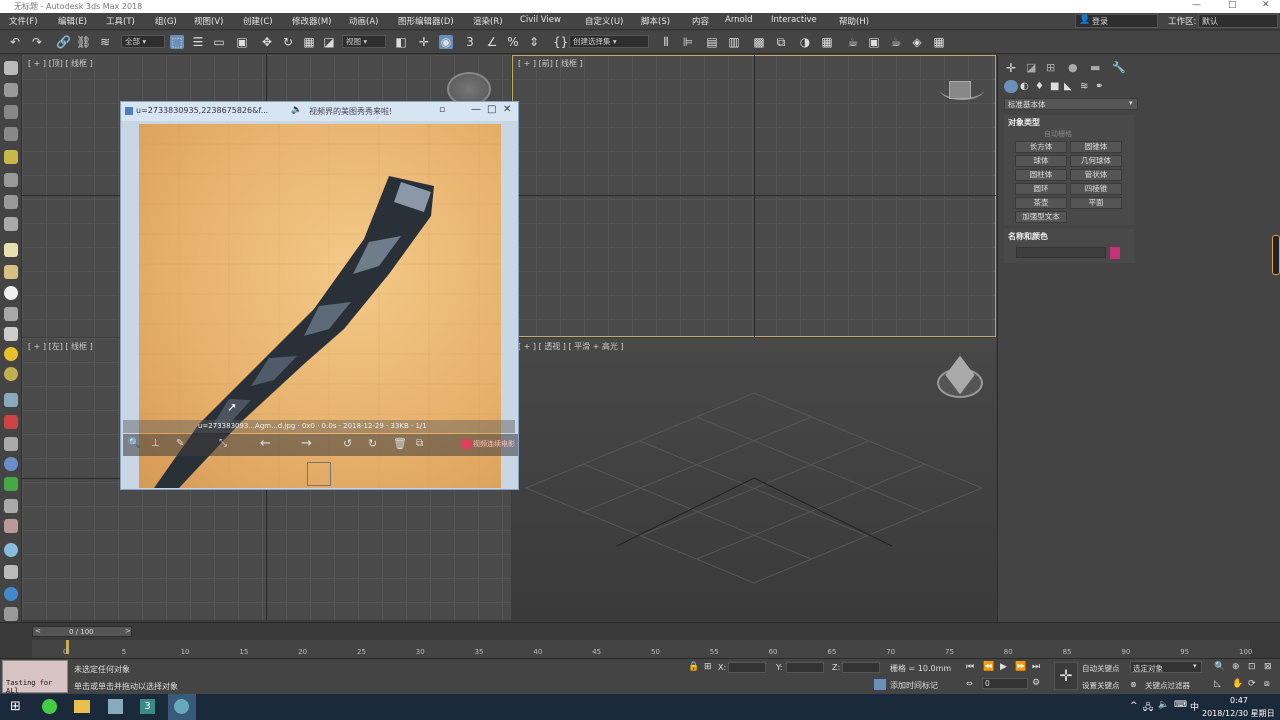  I want to click on globe-icon, so click(11, 464).